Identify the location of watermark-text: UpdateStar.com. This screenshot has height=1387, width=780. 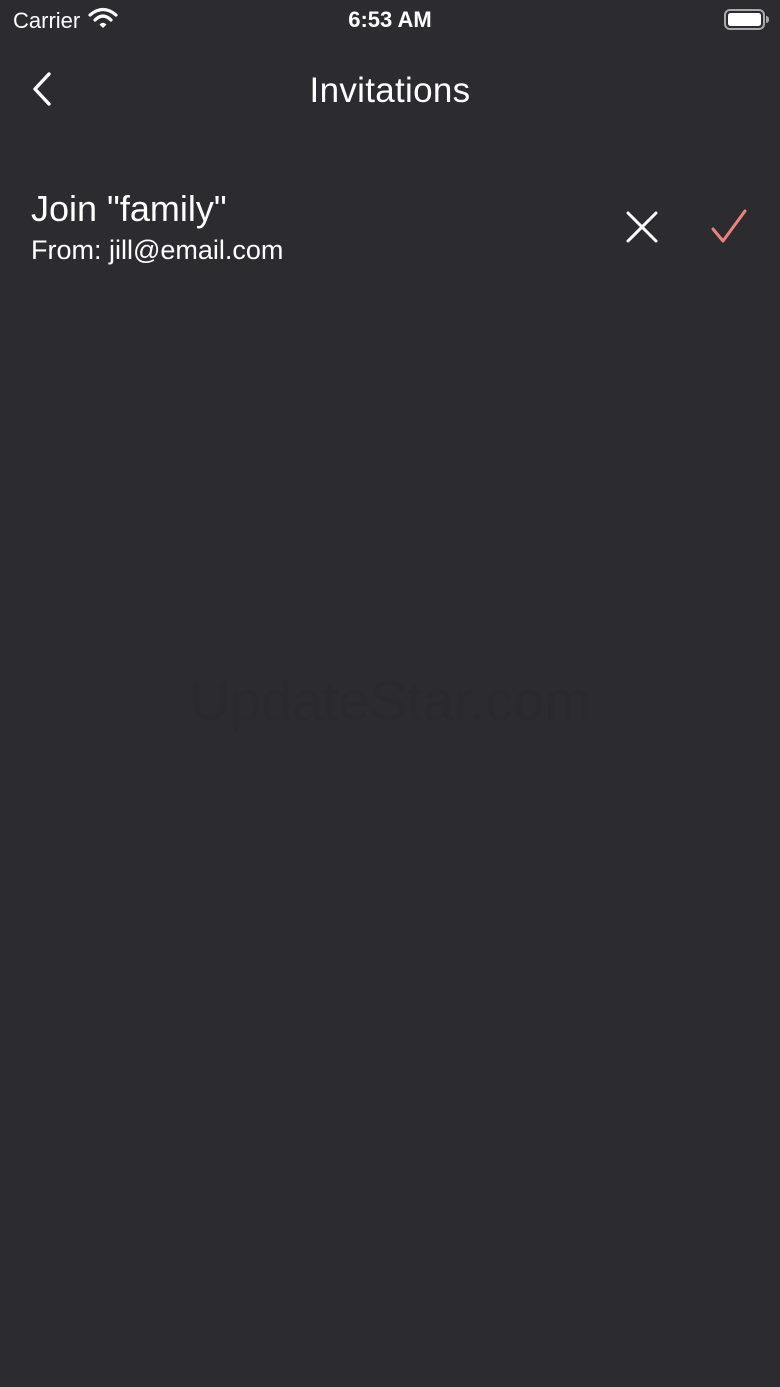
(390, 700).